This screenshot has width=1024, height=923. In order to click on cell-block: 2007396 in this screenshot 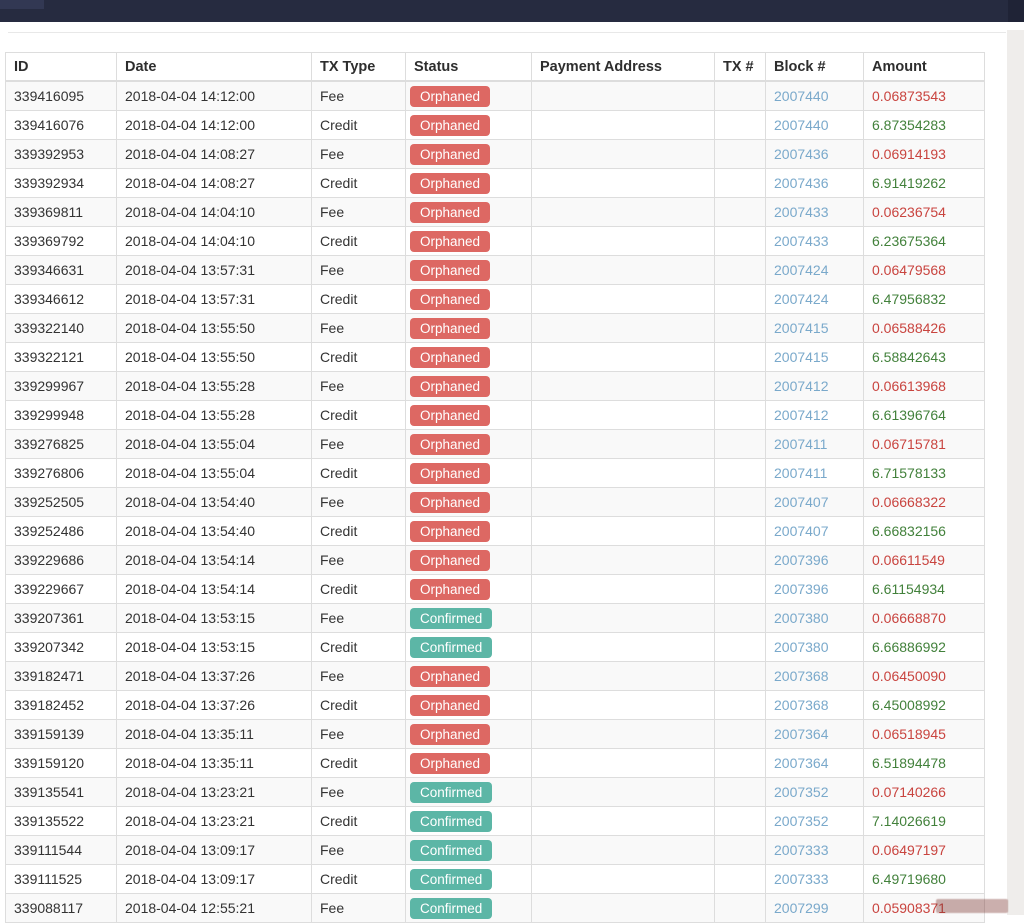, I will do `click(814, 560)`.